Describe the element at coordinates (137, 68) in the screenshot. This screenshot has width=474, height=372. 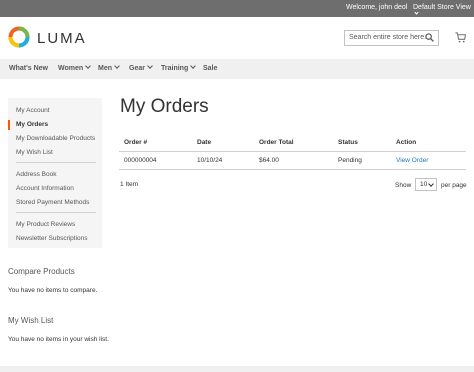
I see `nav-label: Gear` at that location.